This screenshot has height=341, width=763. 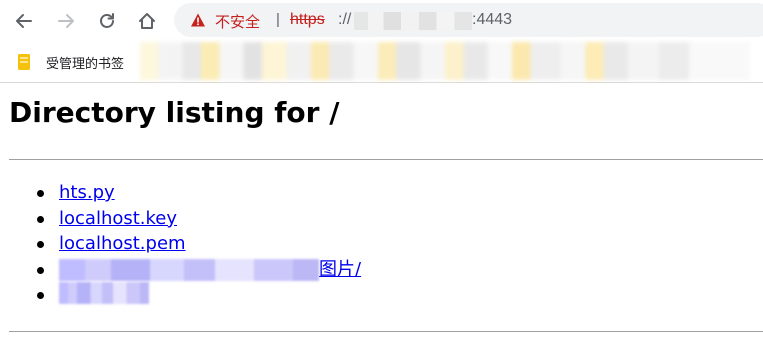 What do you see at coordinates (118, 218) in the screenshot?
I see `file-link-localhost-key: localhost.key` at bounding box center [118, 218].